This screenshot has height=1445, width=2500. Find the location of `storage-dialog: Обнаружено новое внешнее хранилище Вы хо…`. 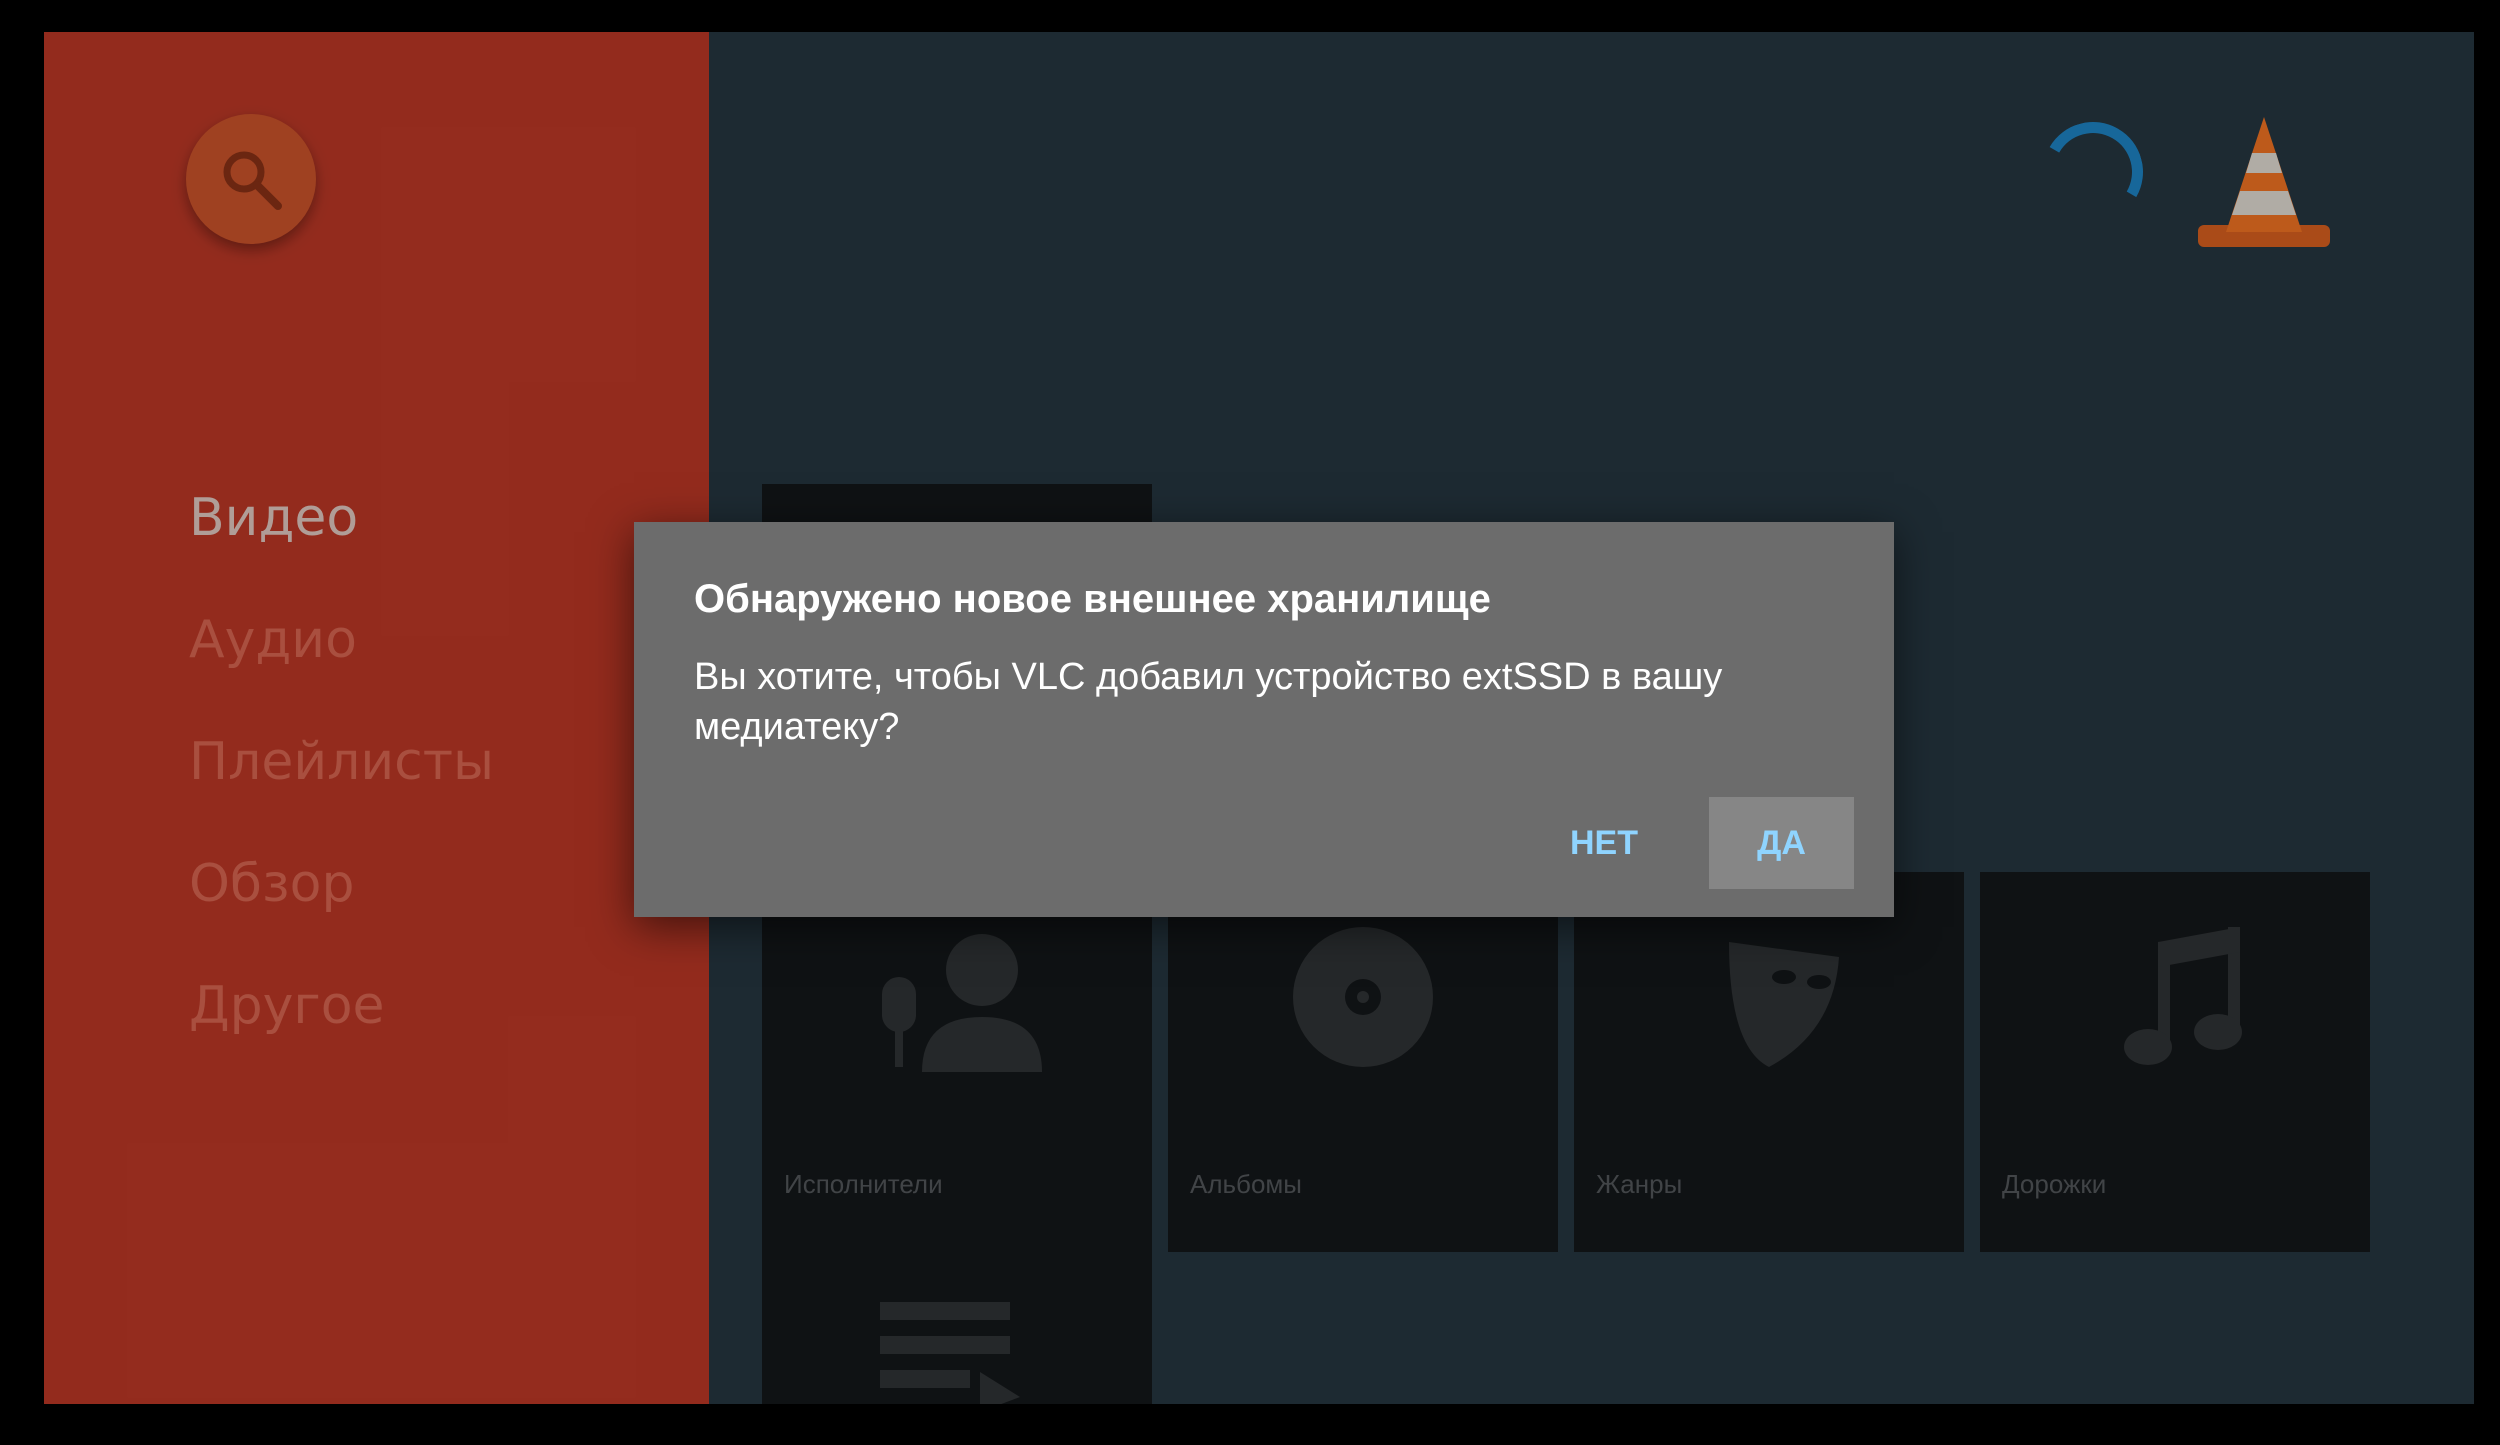

storage-dialog: Обнаружено новое внешнее хранилище Вы хо… is located at coordinates (1264, 719).